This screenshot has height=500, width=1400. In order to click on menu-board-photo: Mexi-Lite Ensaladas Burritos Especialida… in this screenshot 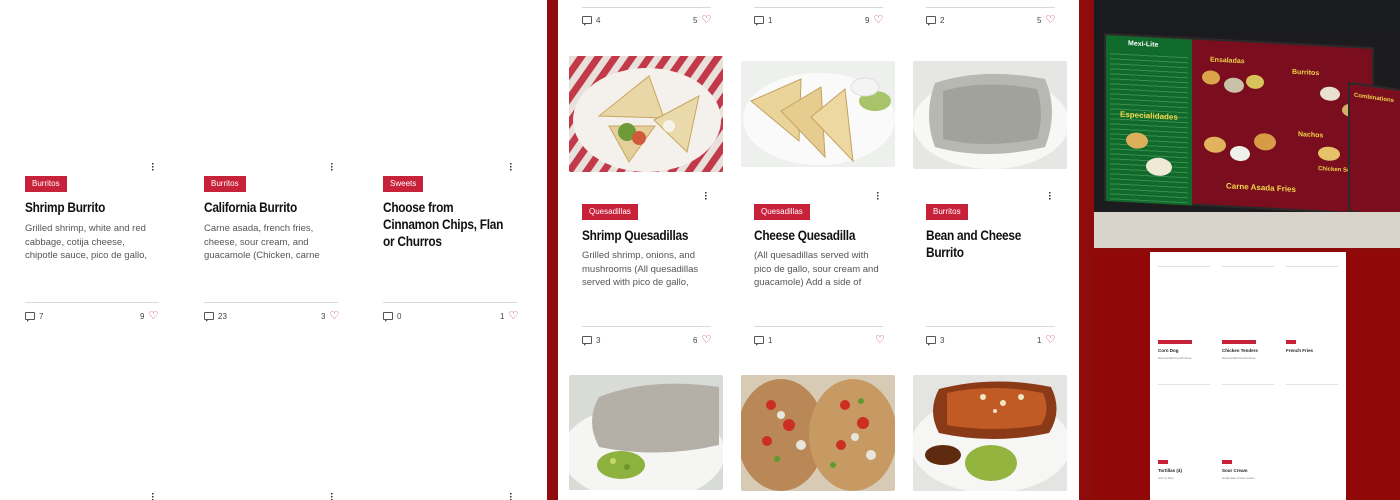, I will do `click(1247, 124)`.